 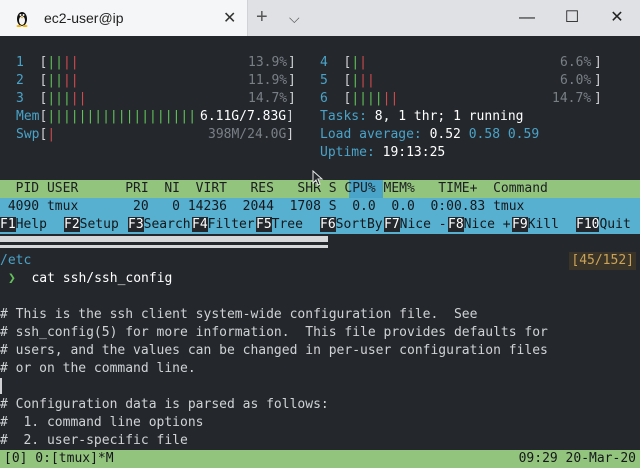 I want to click on mouse-pointer-icon, so click(x=318, y=178).